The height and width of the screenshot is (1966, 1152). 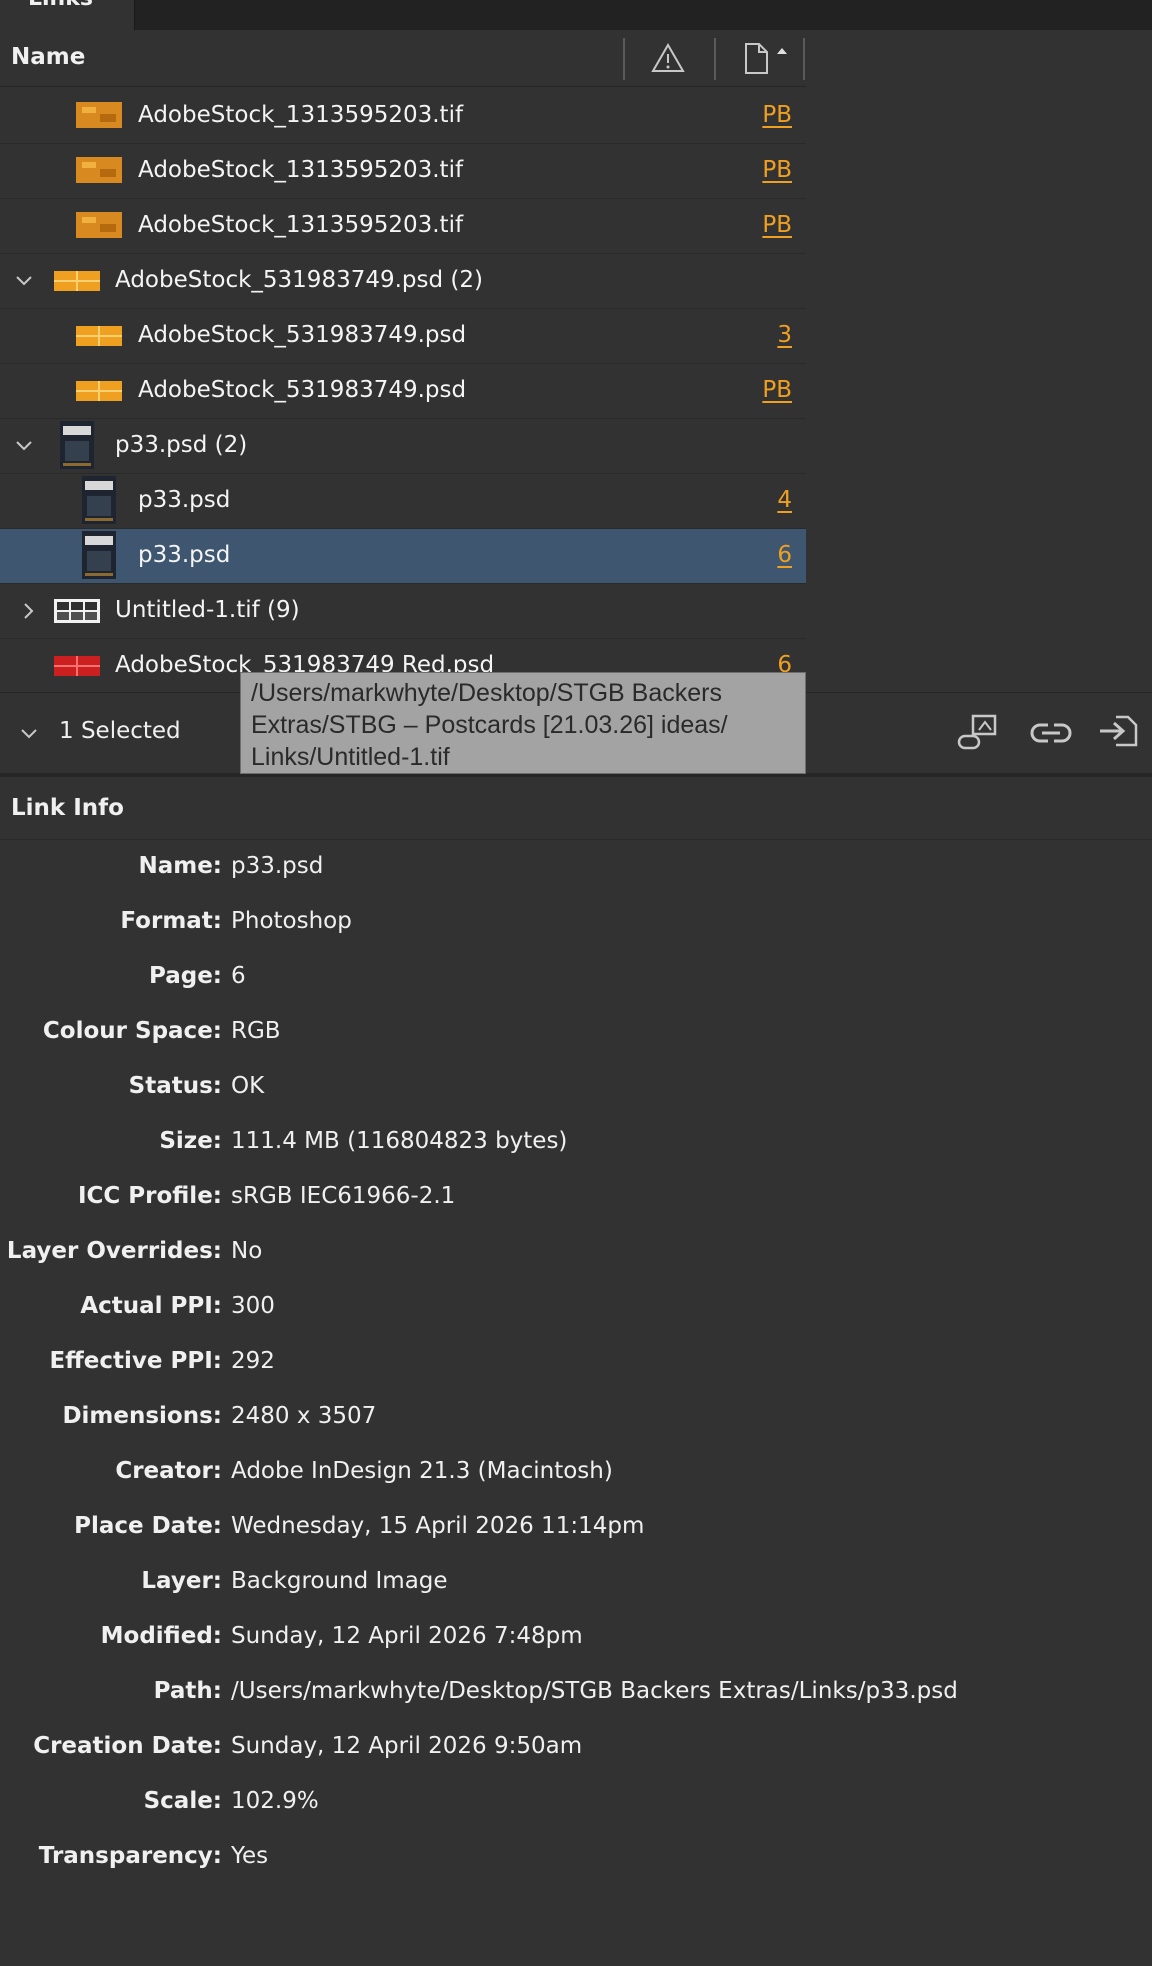 I want to click on page-link: 4, so click(x=784, y=500).